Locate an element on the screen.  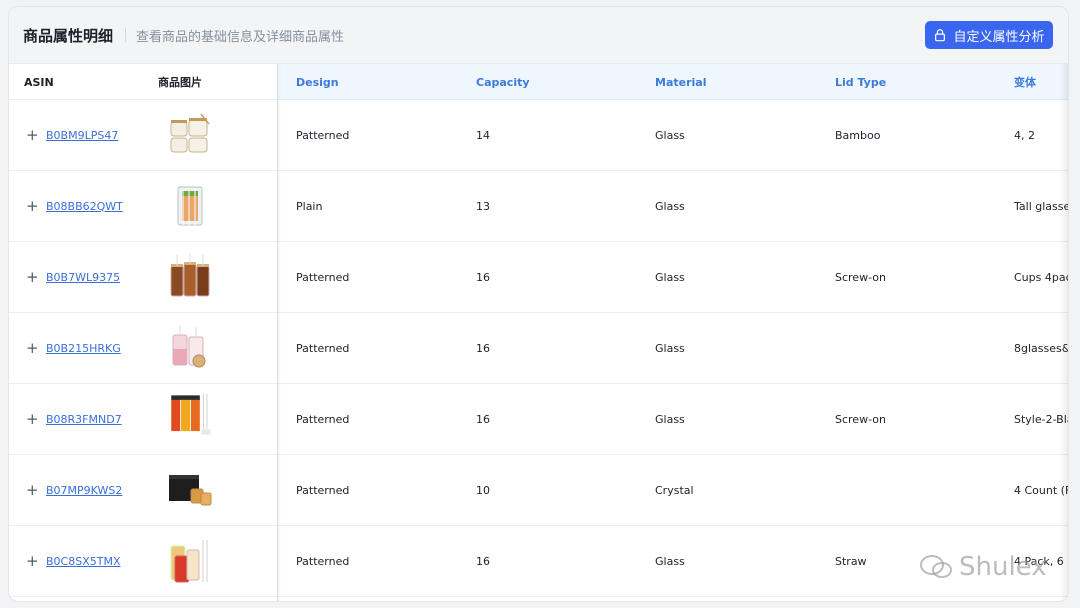
frozen-column-shadow is located at coordinates (279, 332).